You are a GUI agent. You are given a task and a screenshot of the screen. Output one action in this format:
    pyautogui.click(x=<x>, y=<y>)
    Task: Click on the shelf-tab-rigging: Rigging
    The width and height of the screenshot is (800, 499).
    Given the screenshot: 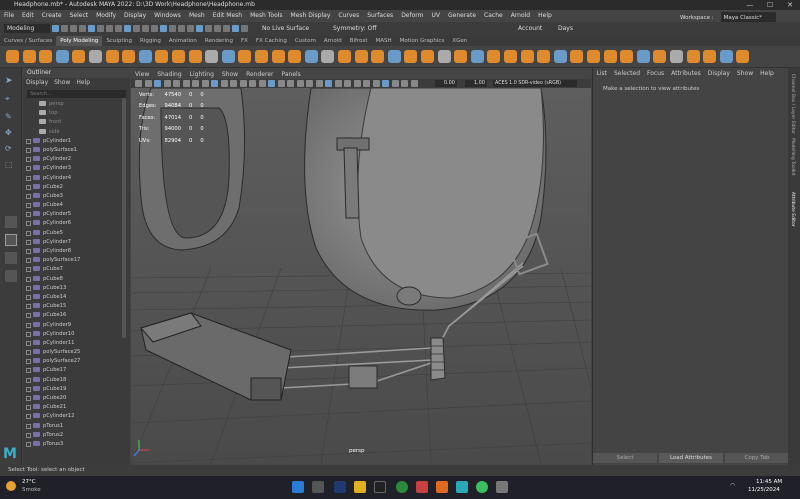 What is the action you would take?
    pyautogui.click(x=150, y=41)
    